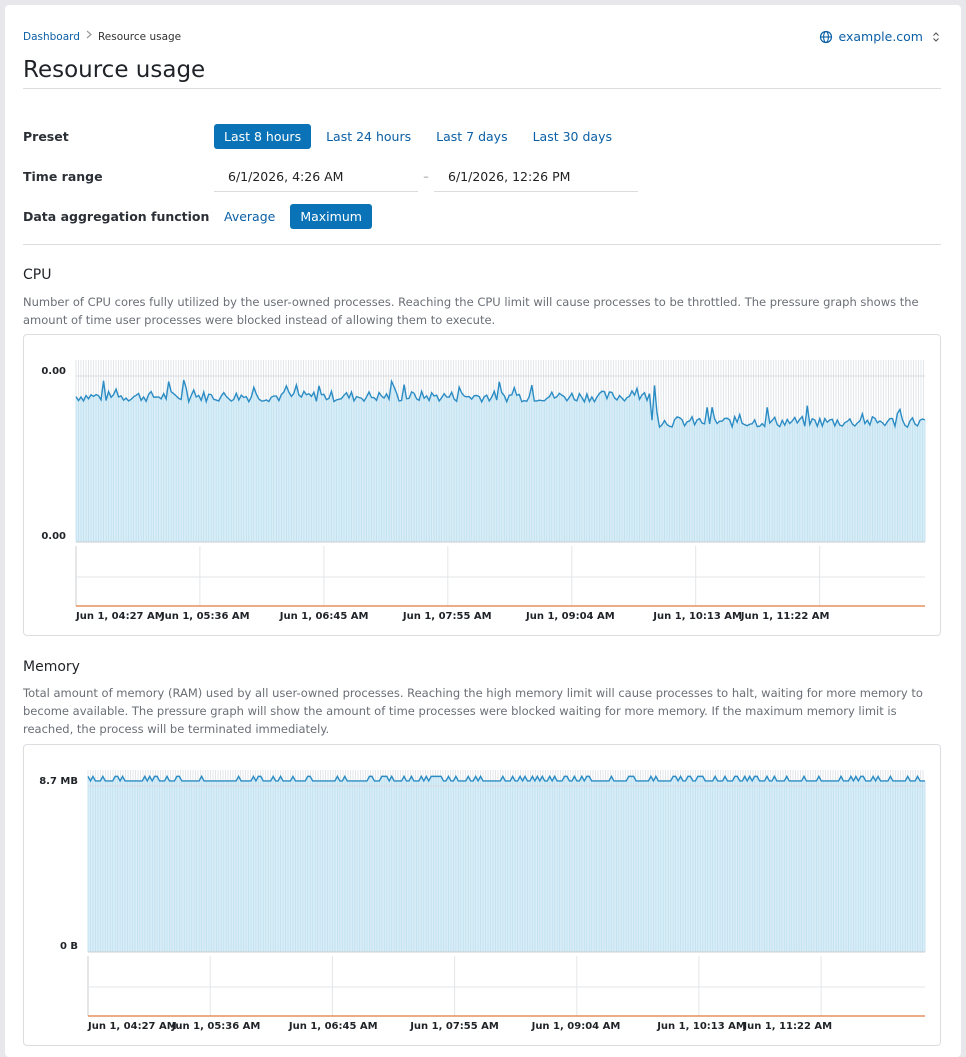 This screenshot has width=966, height=1057. I want to click on site-selector: example.com, so click(880, 36).